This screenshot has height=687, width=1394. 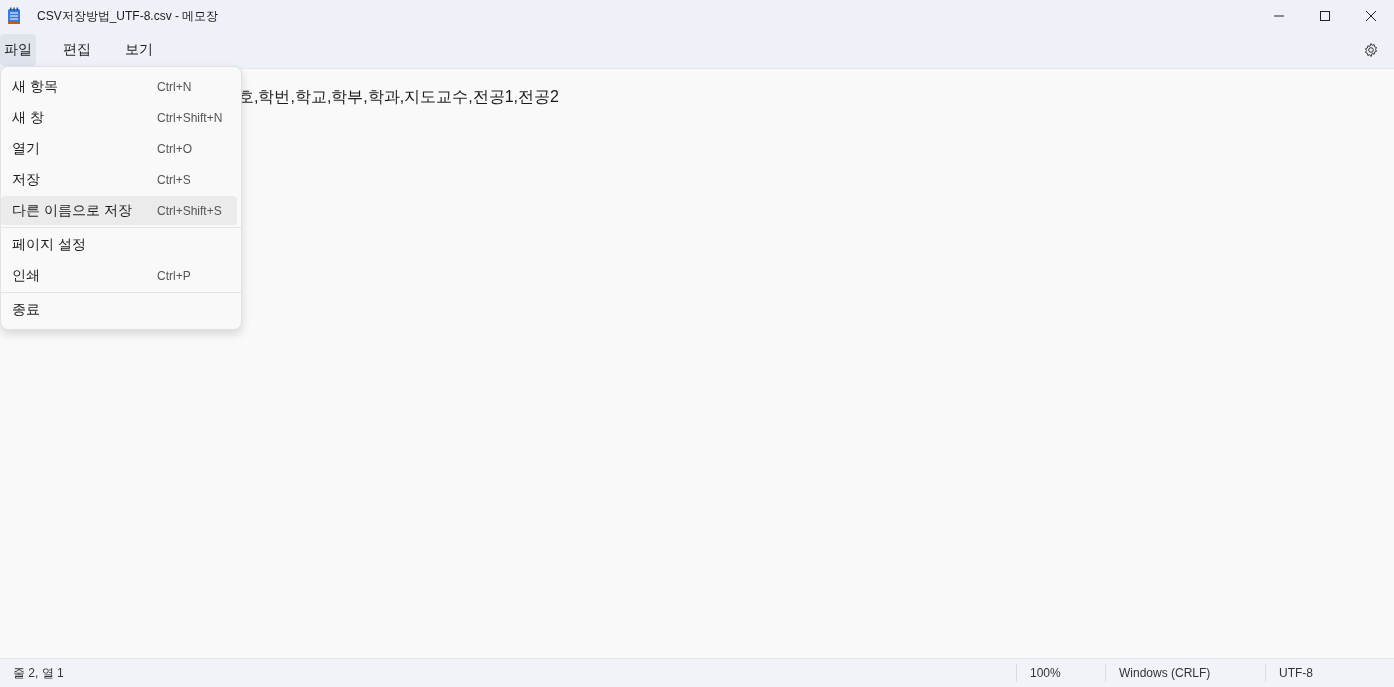 What do you see at coordinates (119, 179) in the screenshot?
I see `menu-option: 저장 Ctrl+S` at bounding box center [119, 179].